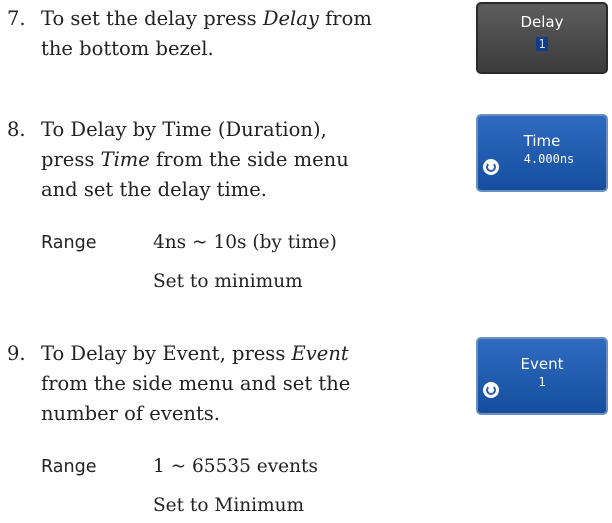 The image size is (612, 523). What do you see at coordinates (542, 141) in the screenshot?
I see `time-button-label: Time` at bounding box center [542, 141].